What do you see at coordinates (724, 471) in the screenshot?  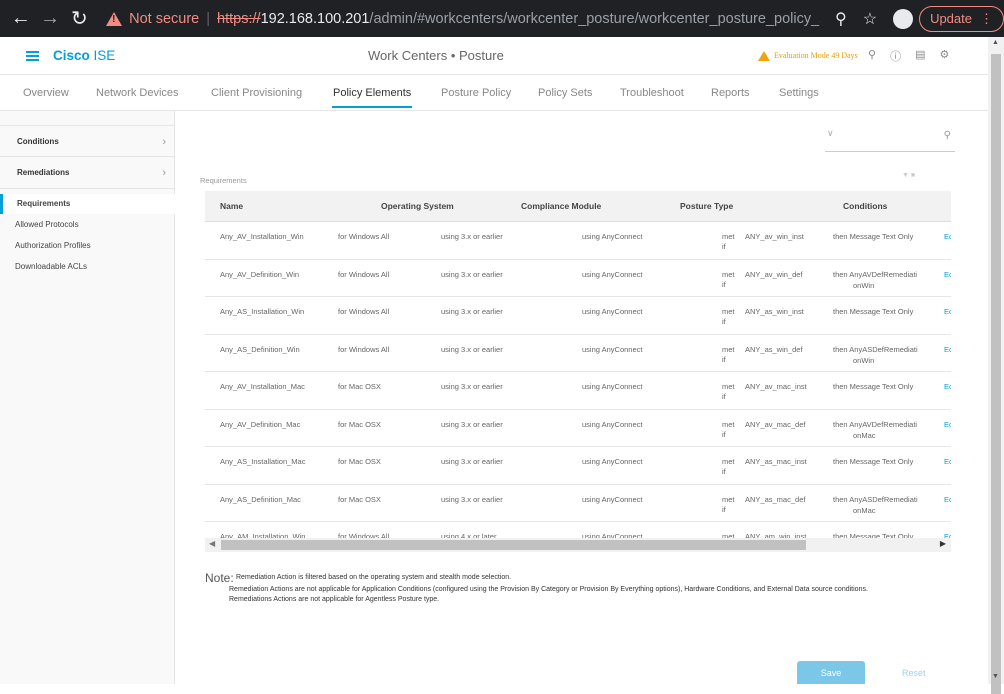 I see `cell-if: if` at bounding box center [724, 471].